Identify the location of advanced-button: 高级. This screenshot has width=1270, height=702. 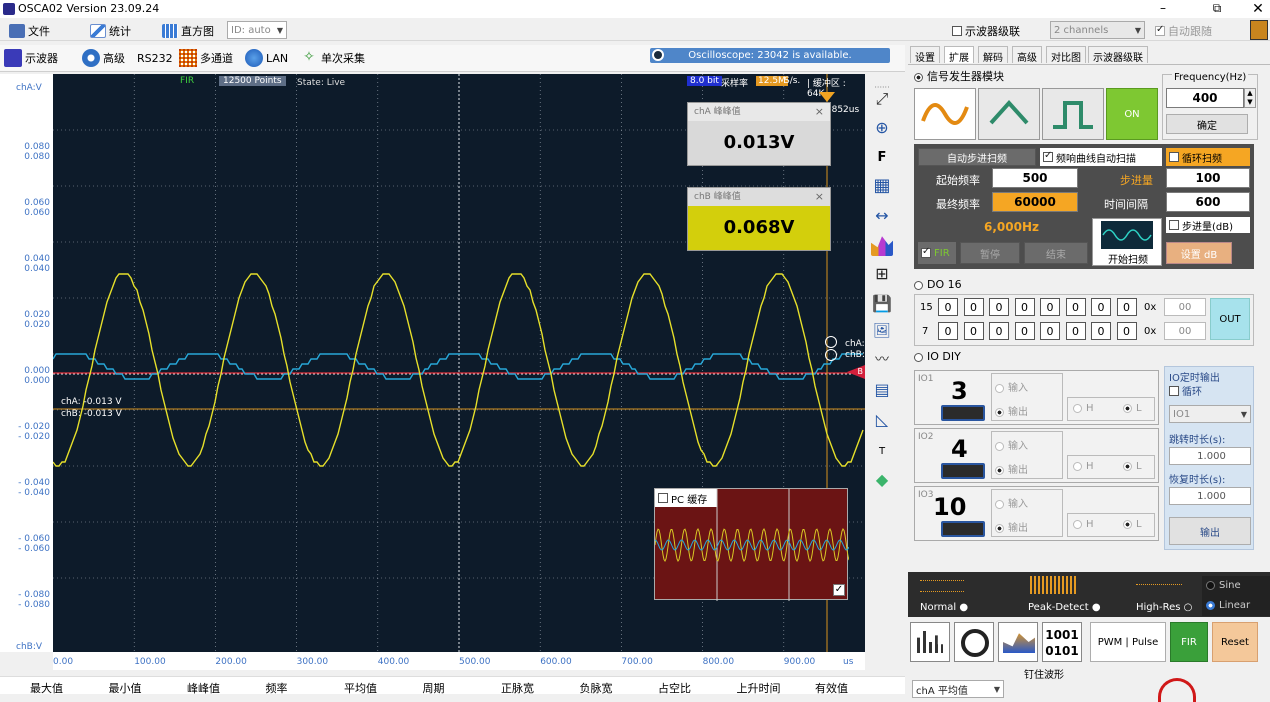
(103, 58).